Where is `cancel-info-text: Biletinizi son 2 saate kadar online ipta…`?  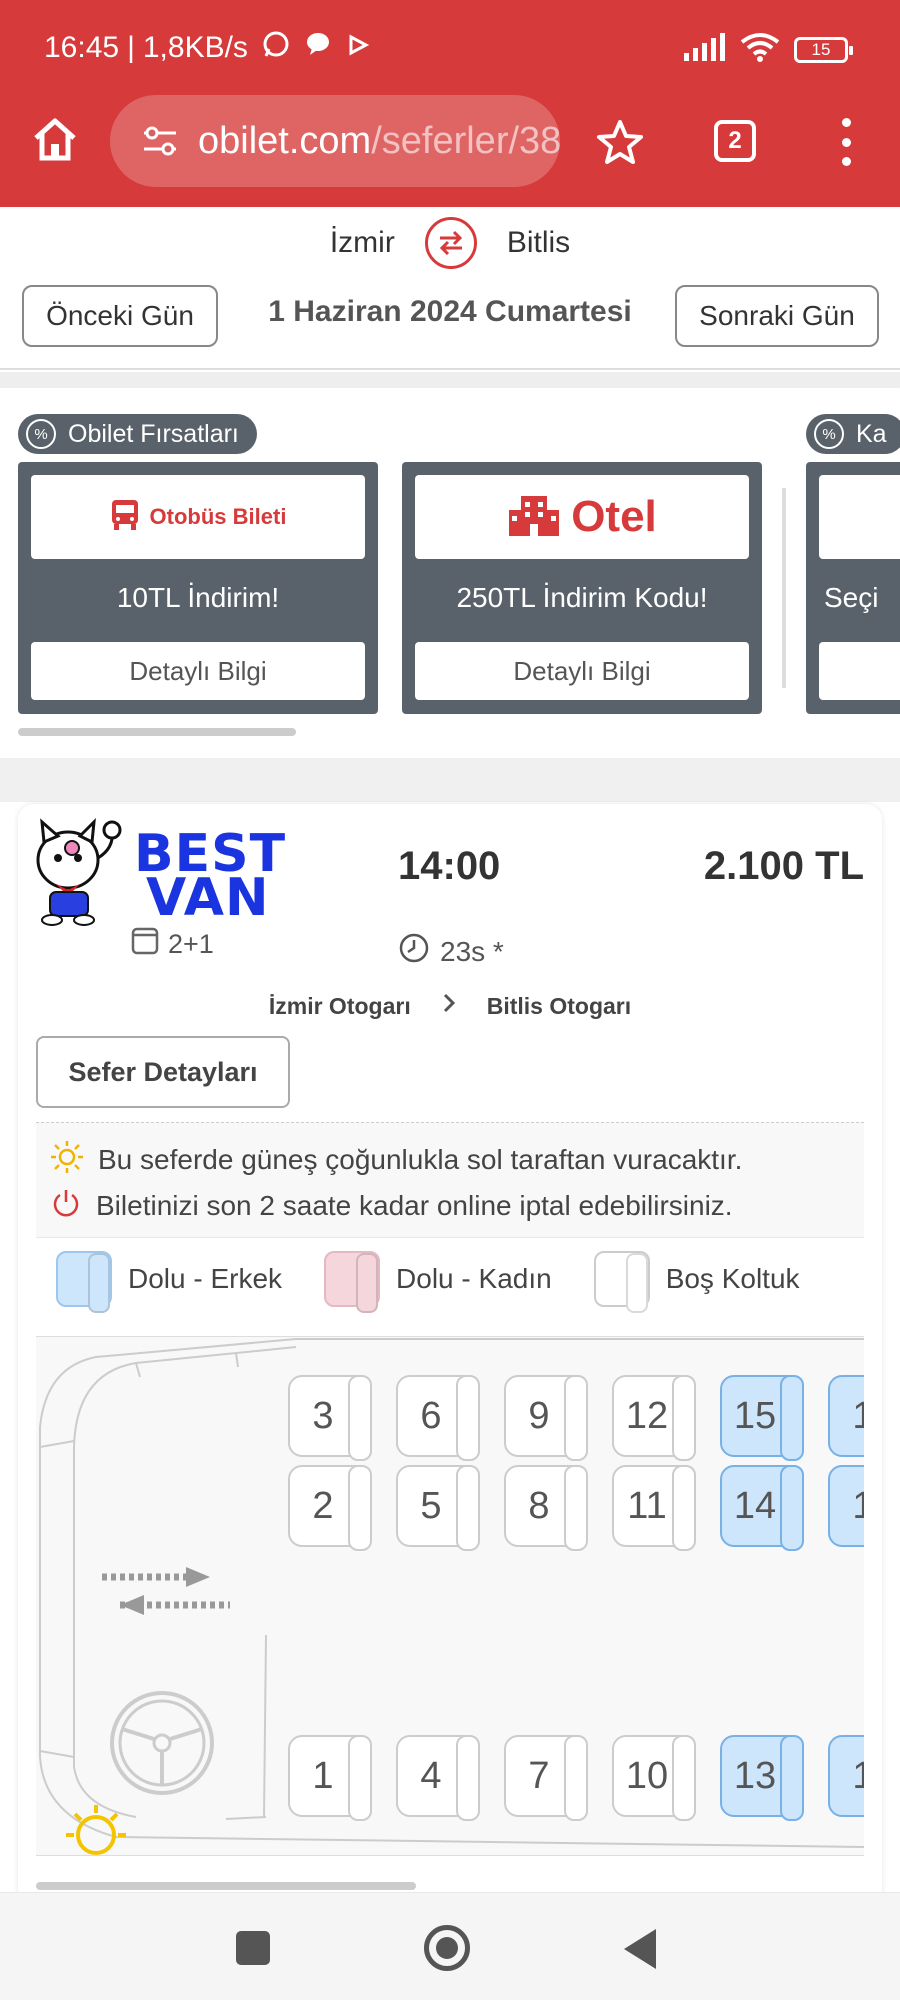
cancel-info-text: Biletinizi son 2 saate kadar online ipta… is located at coordinates (414, 1205).